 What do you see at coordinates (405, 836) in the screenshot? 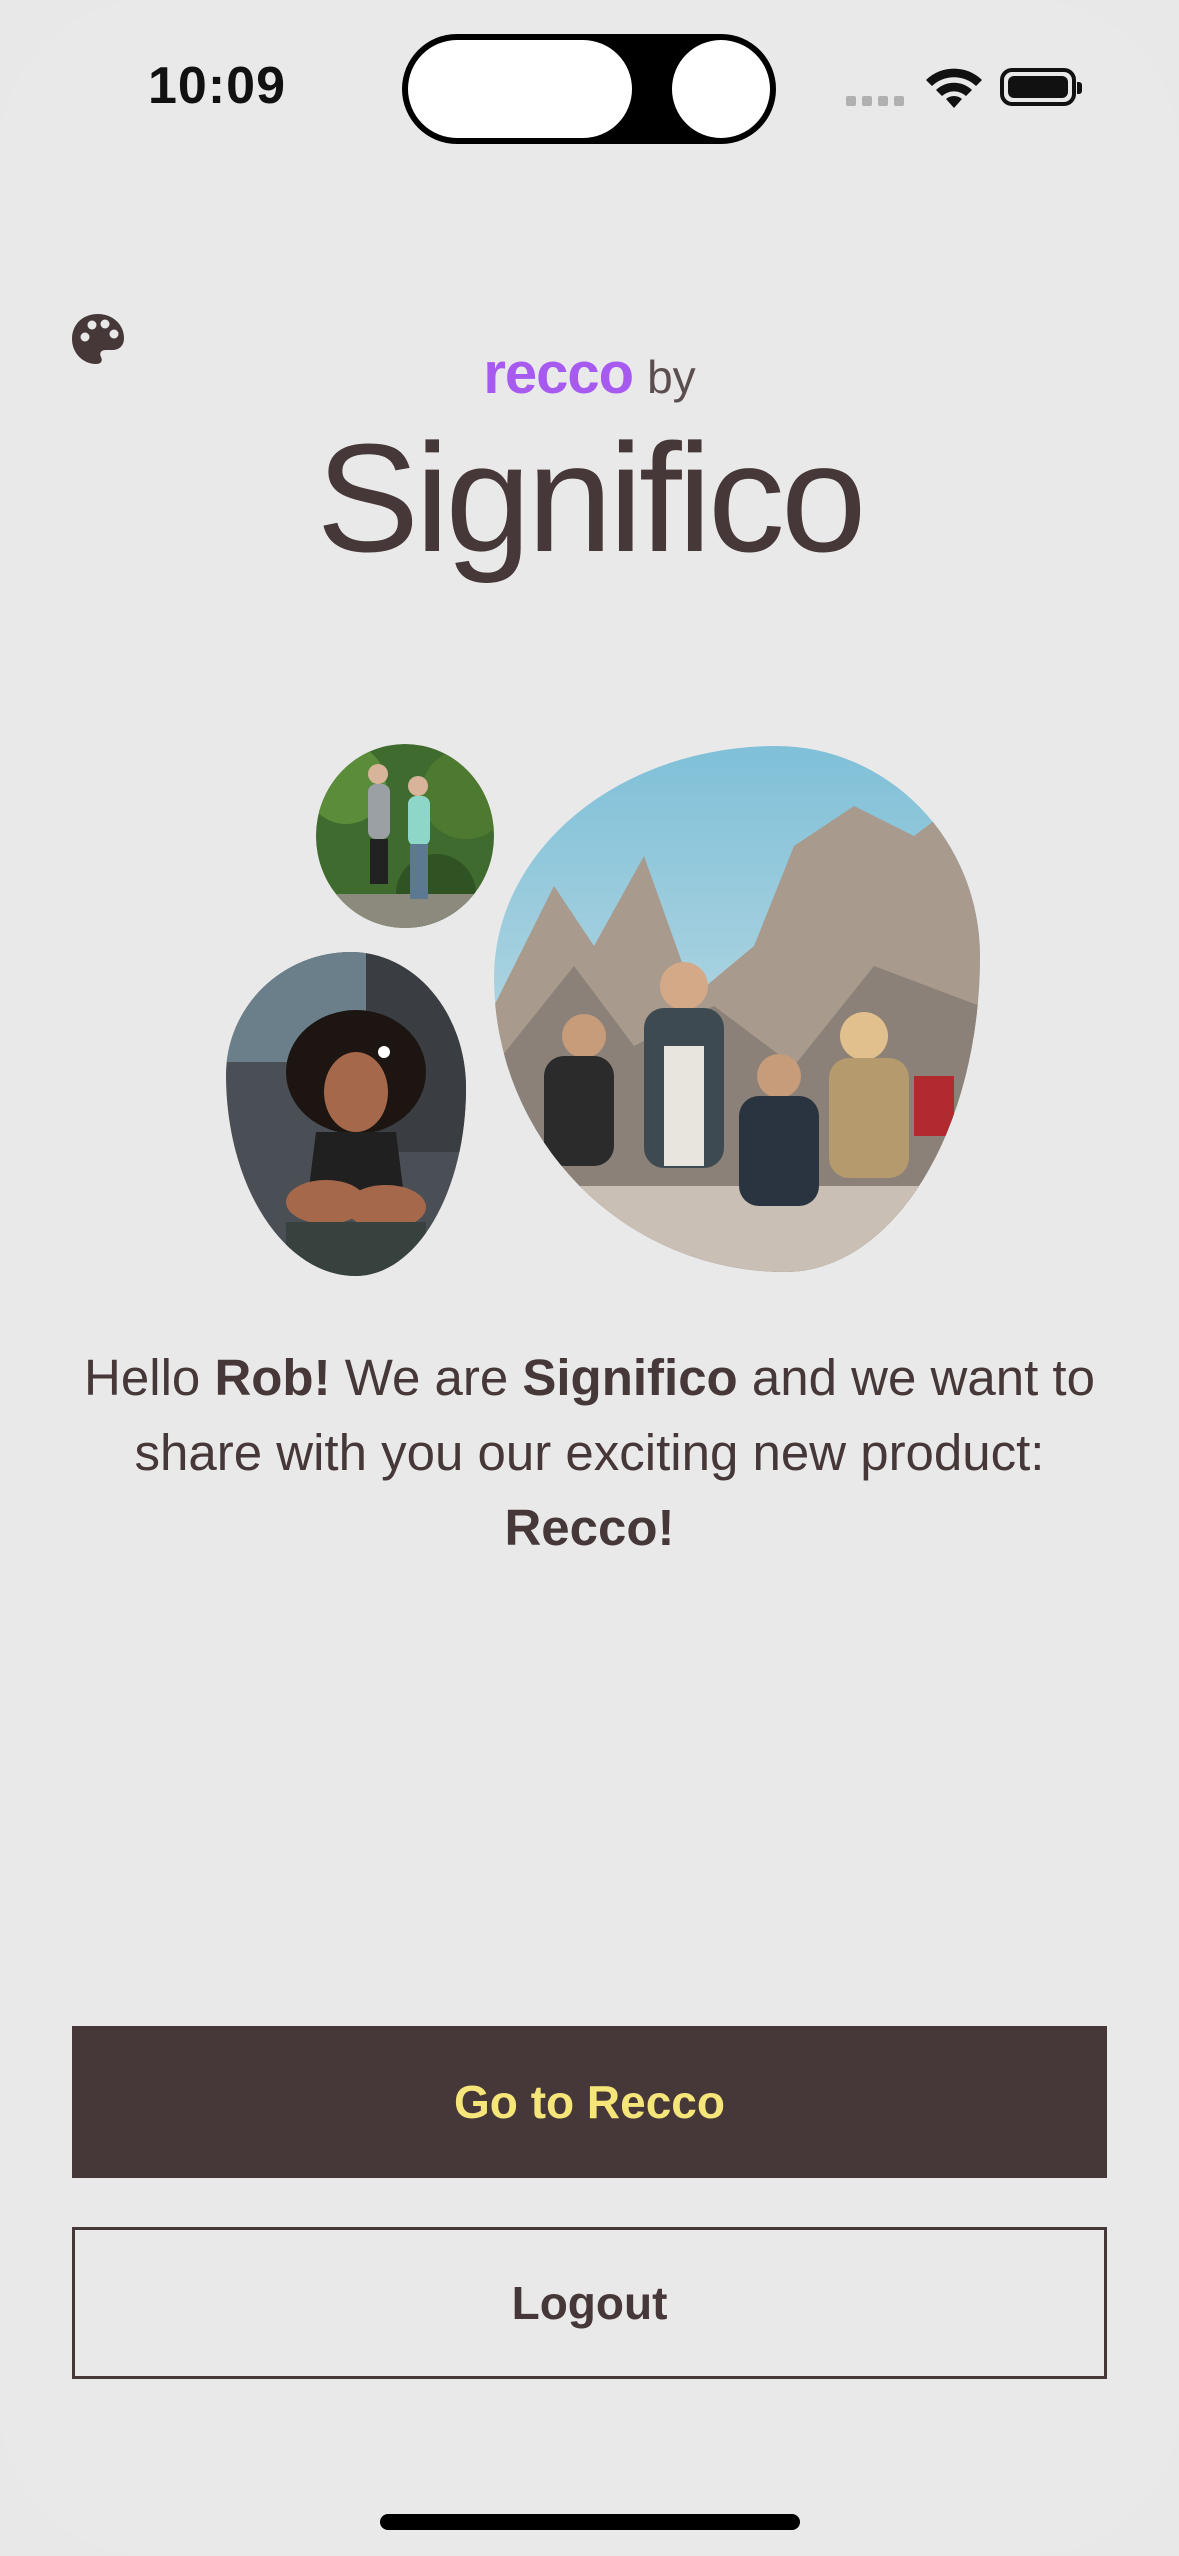
I see `couple-doing-yoga-photo` at bounding box center [405, 836].